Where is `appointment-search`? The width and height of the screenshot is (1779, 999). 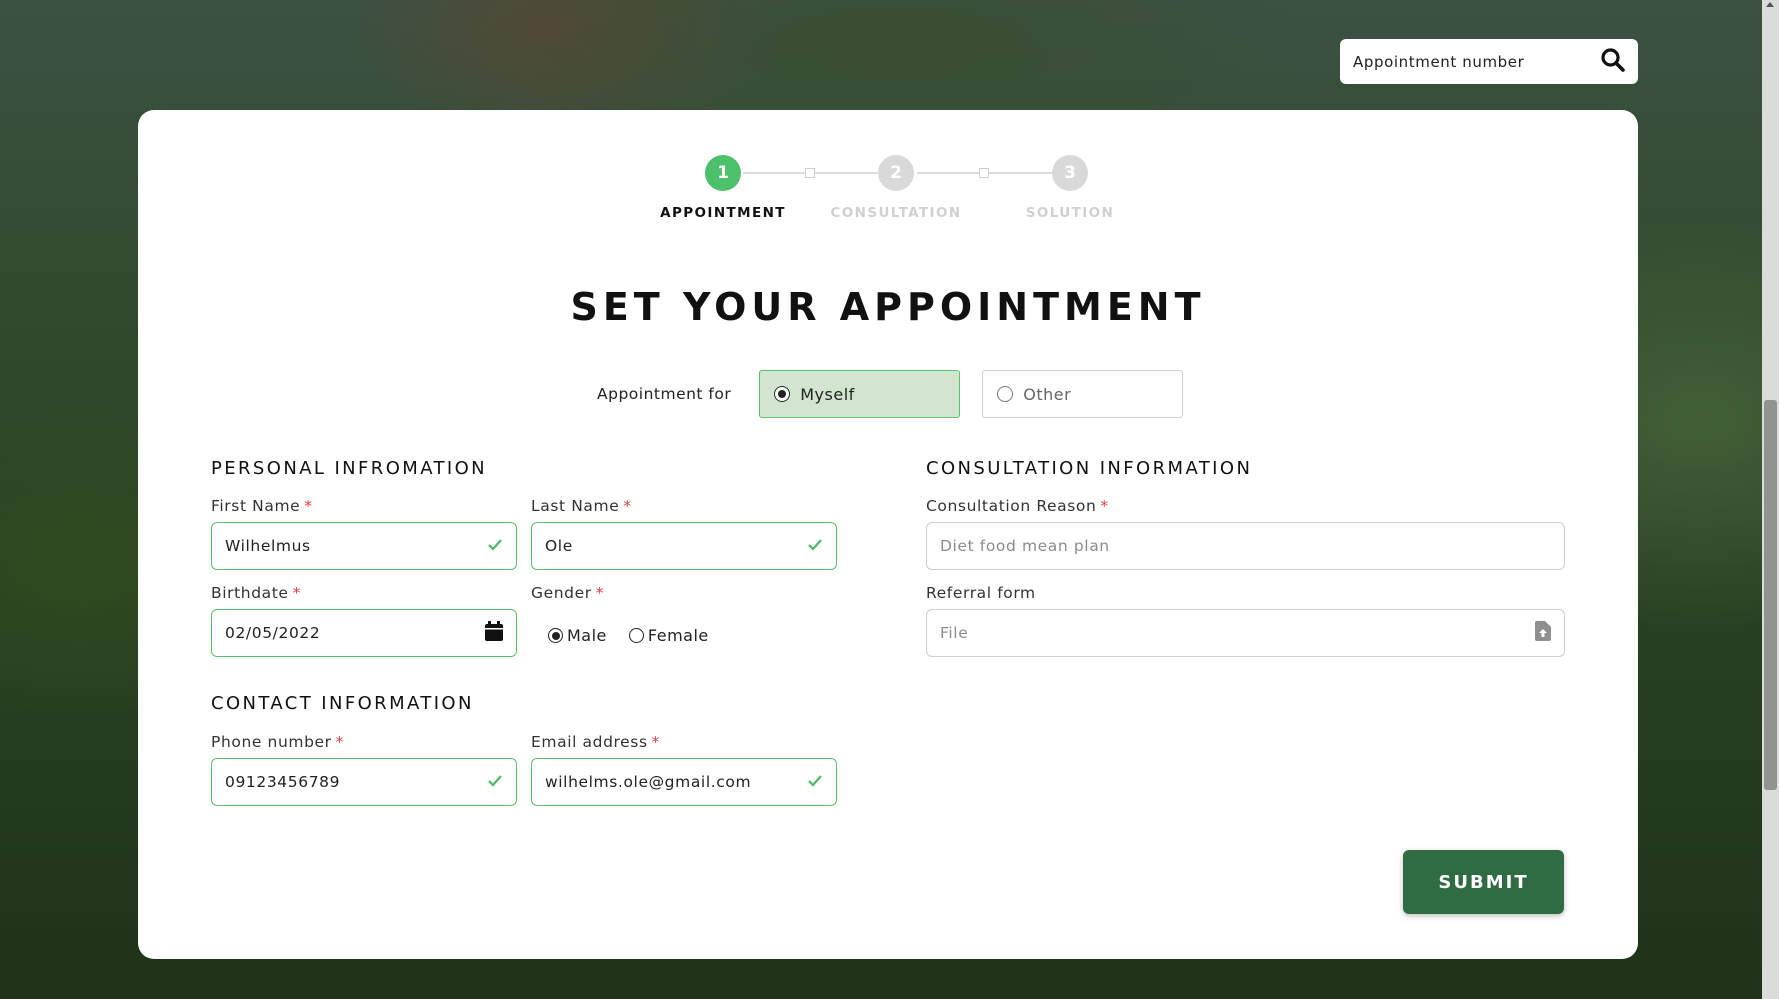
appointment-search is located at coordinates (1489, 61).